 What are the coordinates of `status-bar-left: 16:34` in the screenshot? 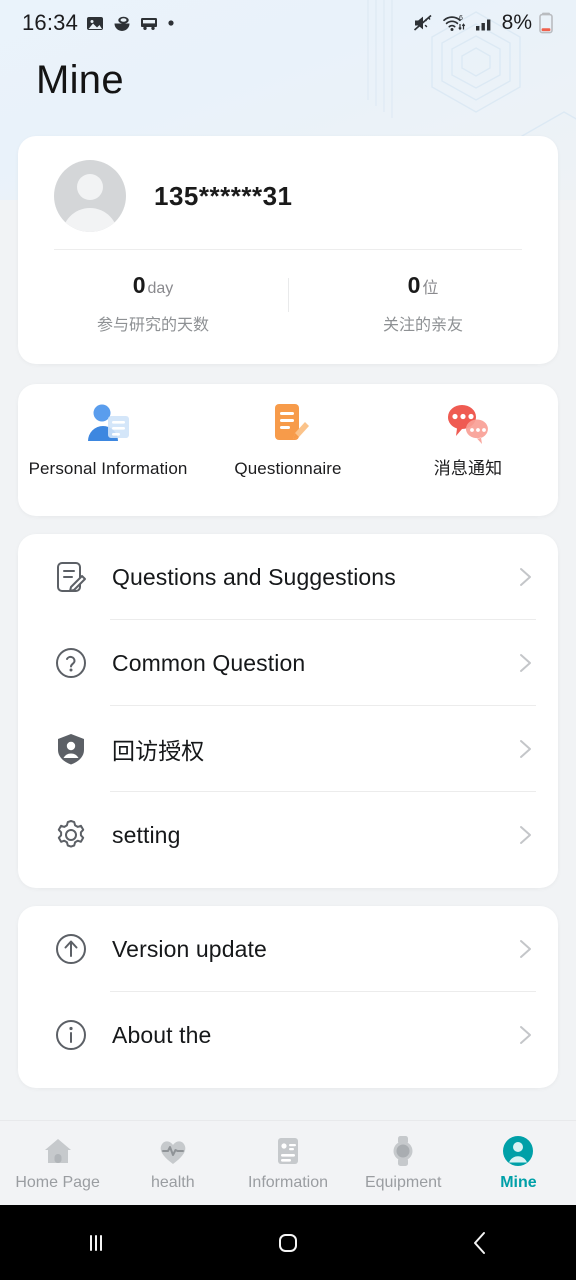 It's located at (99, 23).